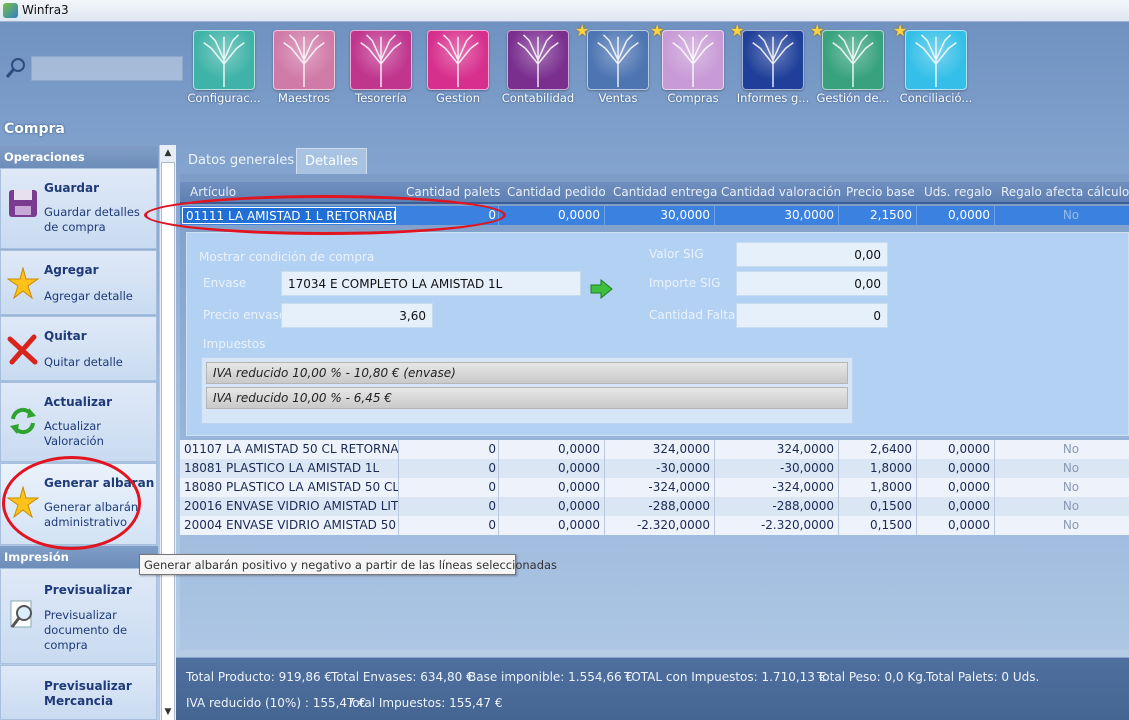  Describe the element at coordinates (23, 421) in the screenshot. I see `refresh-icon` at that location.